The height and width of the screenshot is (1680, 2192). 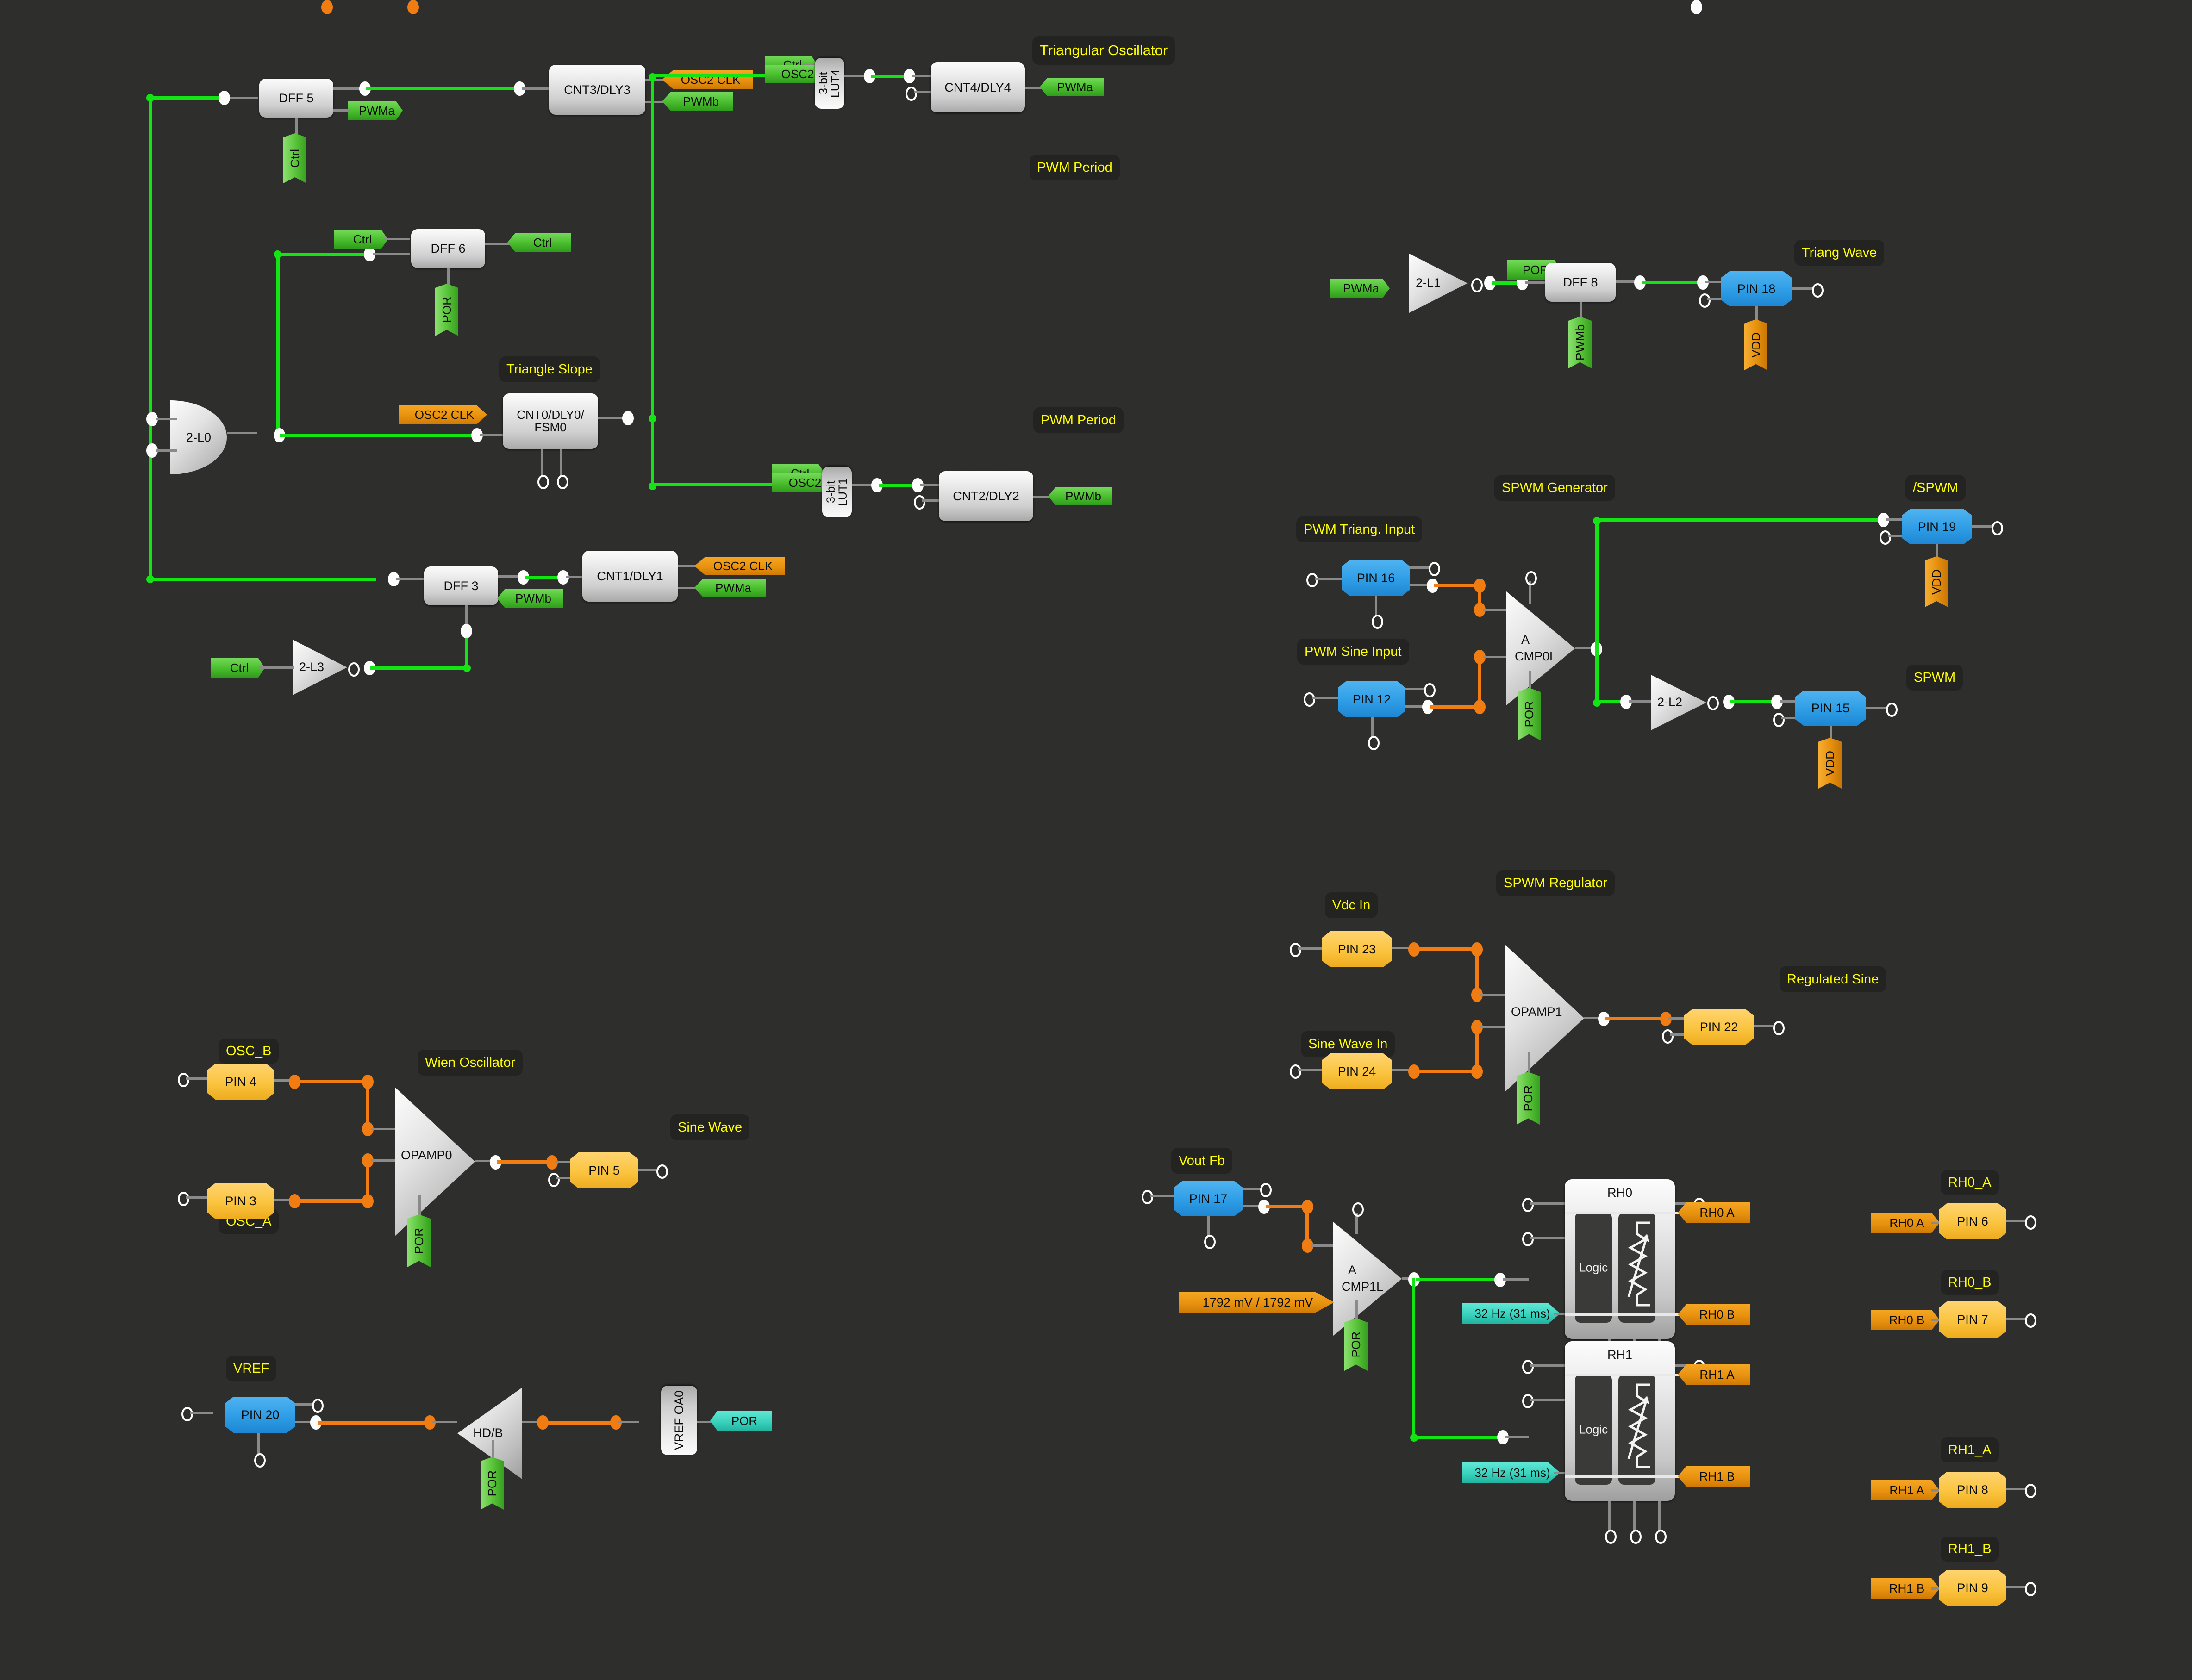 What do you see at coordinates (739, 566) in the screenshot?
I see `flag-cnt1-osc2clk: OSC2 CLK` at bounding box center [739, 566].